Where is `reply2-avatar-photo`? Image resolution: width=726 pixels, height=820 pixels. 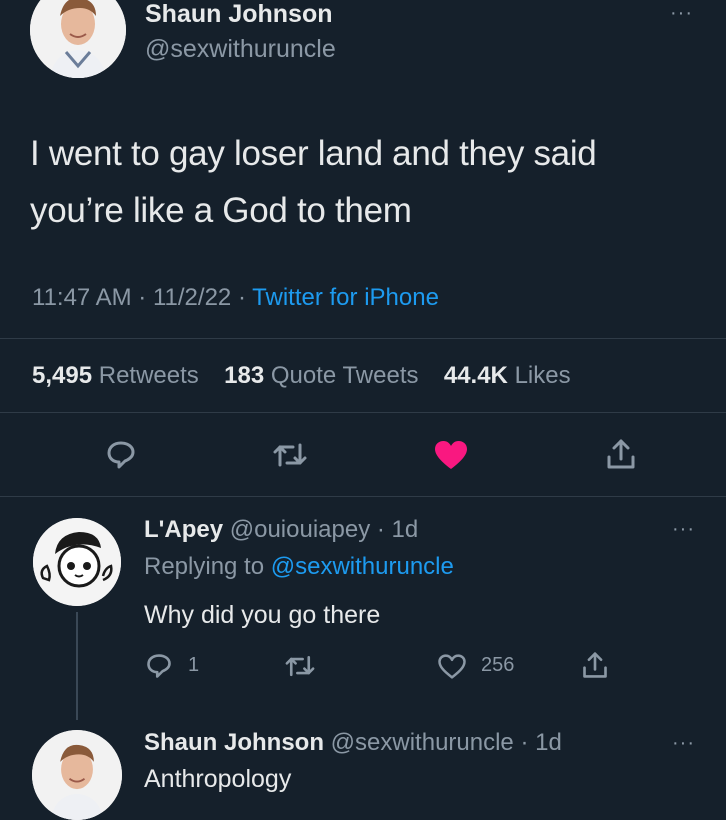 reply2-avatar-photo is located at coordinates (77, 775).